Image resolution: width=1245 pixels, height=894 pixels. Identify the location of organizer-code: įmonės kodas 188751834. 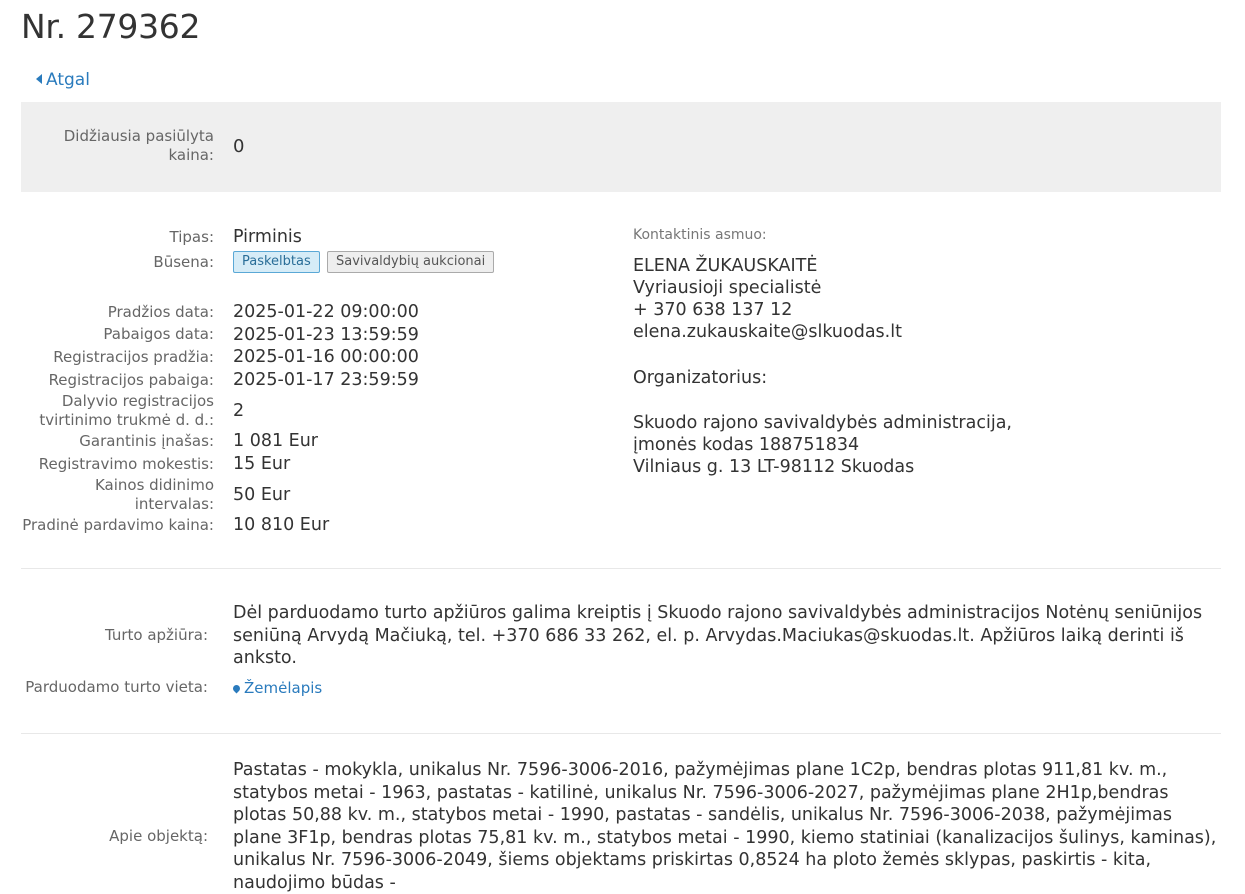
(746, 445).